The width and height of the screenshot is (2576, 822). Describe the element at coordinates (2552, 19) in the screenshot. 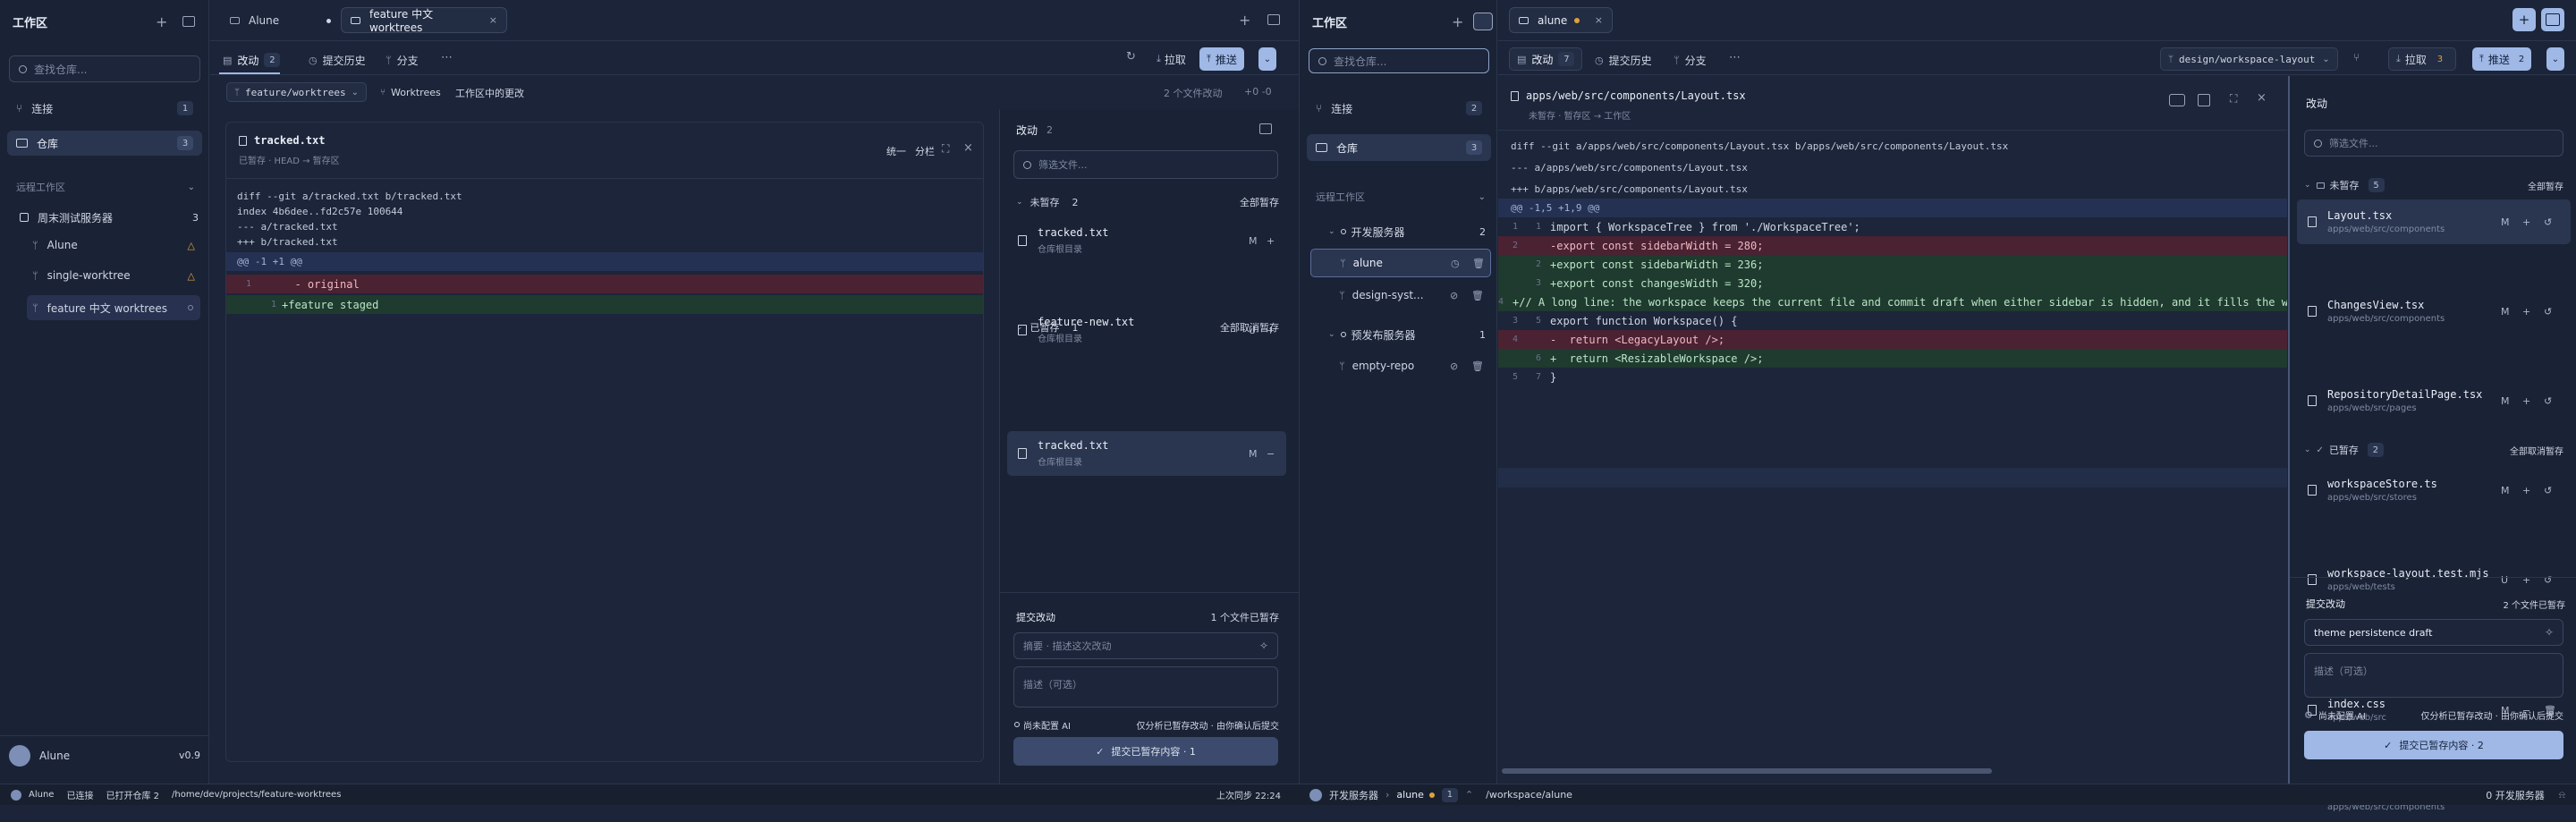

I see `panel-toggle-button` at that location.